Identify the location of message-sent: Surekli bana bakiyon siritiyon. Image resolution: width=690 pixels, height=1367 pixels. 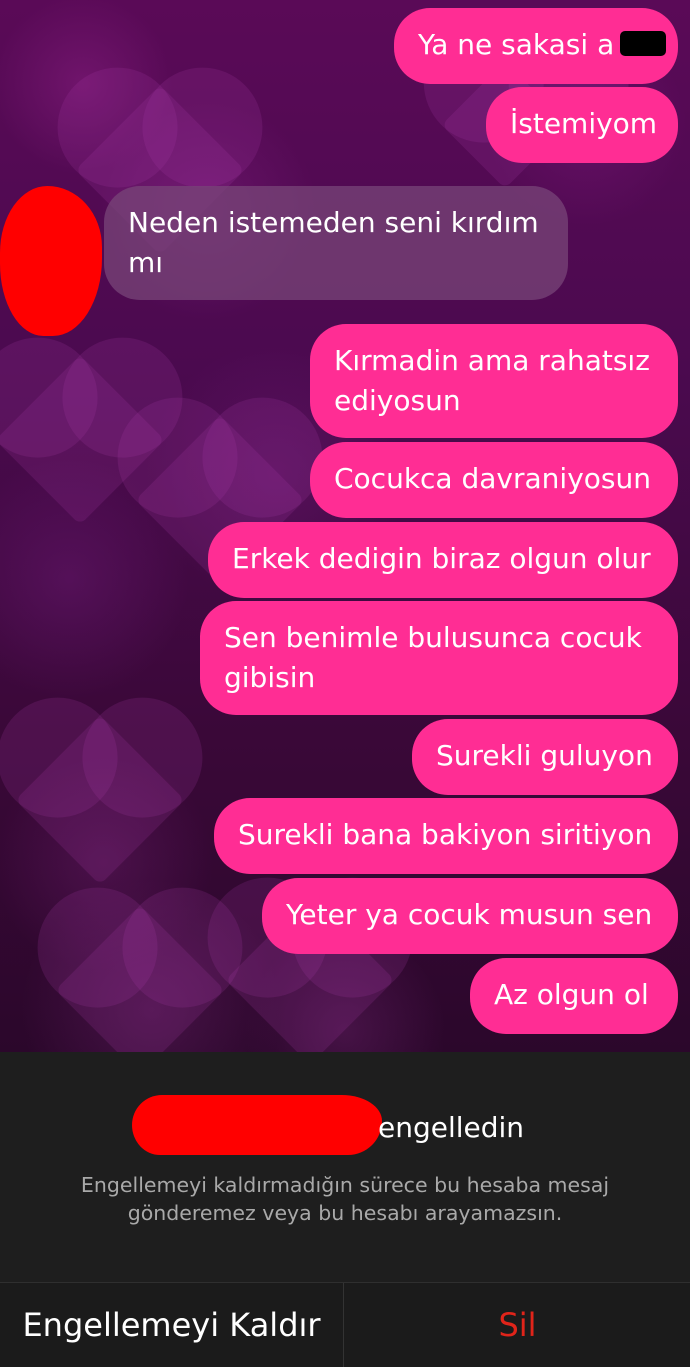
(446, 836).